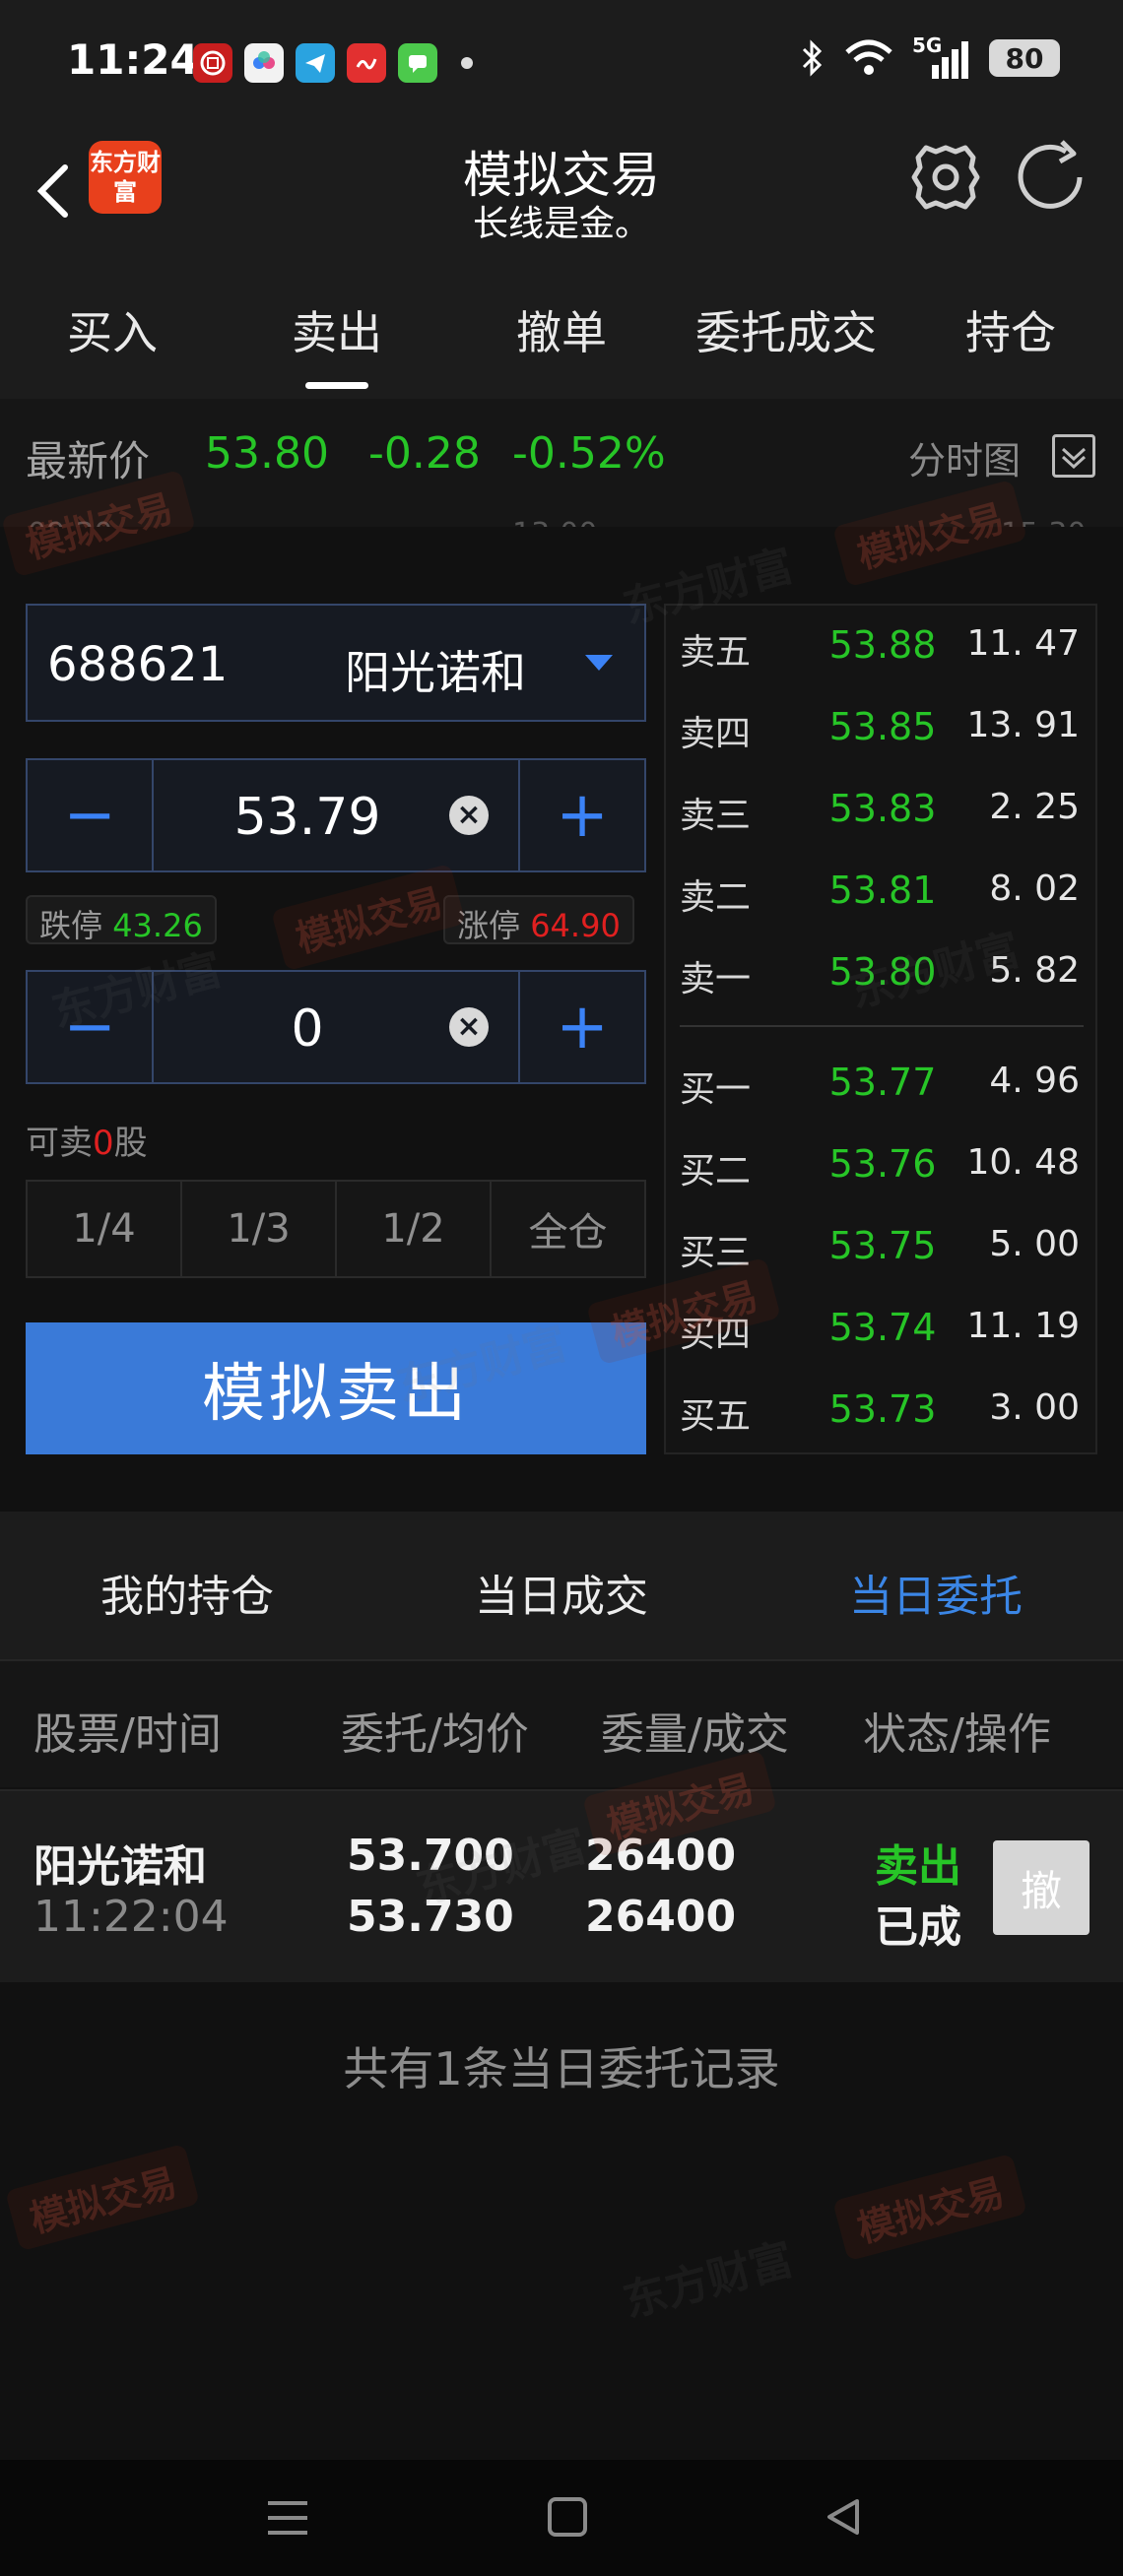 This screenshot has width=1123, height=2576. Describe the element at coordinates (883, 972) in the screenshot. I see `ask-price: 53.80` at that location.